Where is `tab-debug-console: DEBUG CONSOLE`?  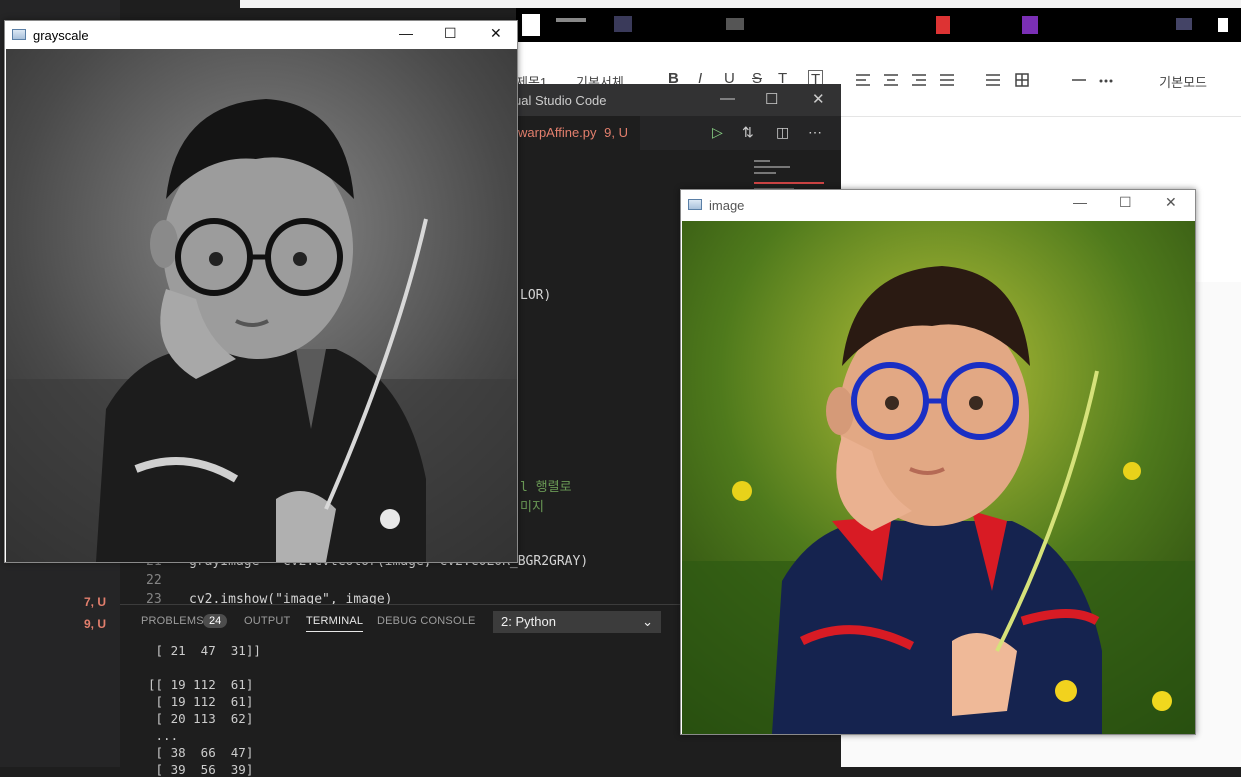
tab-debug-console: DEBUG CONSOLE is located at coordinates (426, 621).